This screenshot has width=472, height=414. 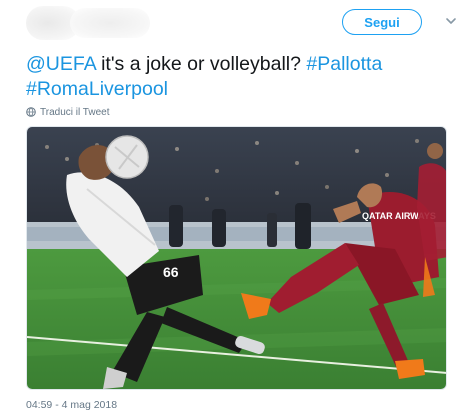 What do you see at coordinates (61, 64) in the screenshot?
I see `mention-link: @UEFA` at bounding box center [61, 64].